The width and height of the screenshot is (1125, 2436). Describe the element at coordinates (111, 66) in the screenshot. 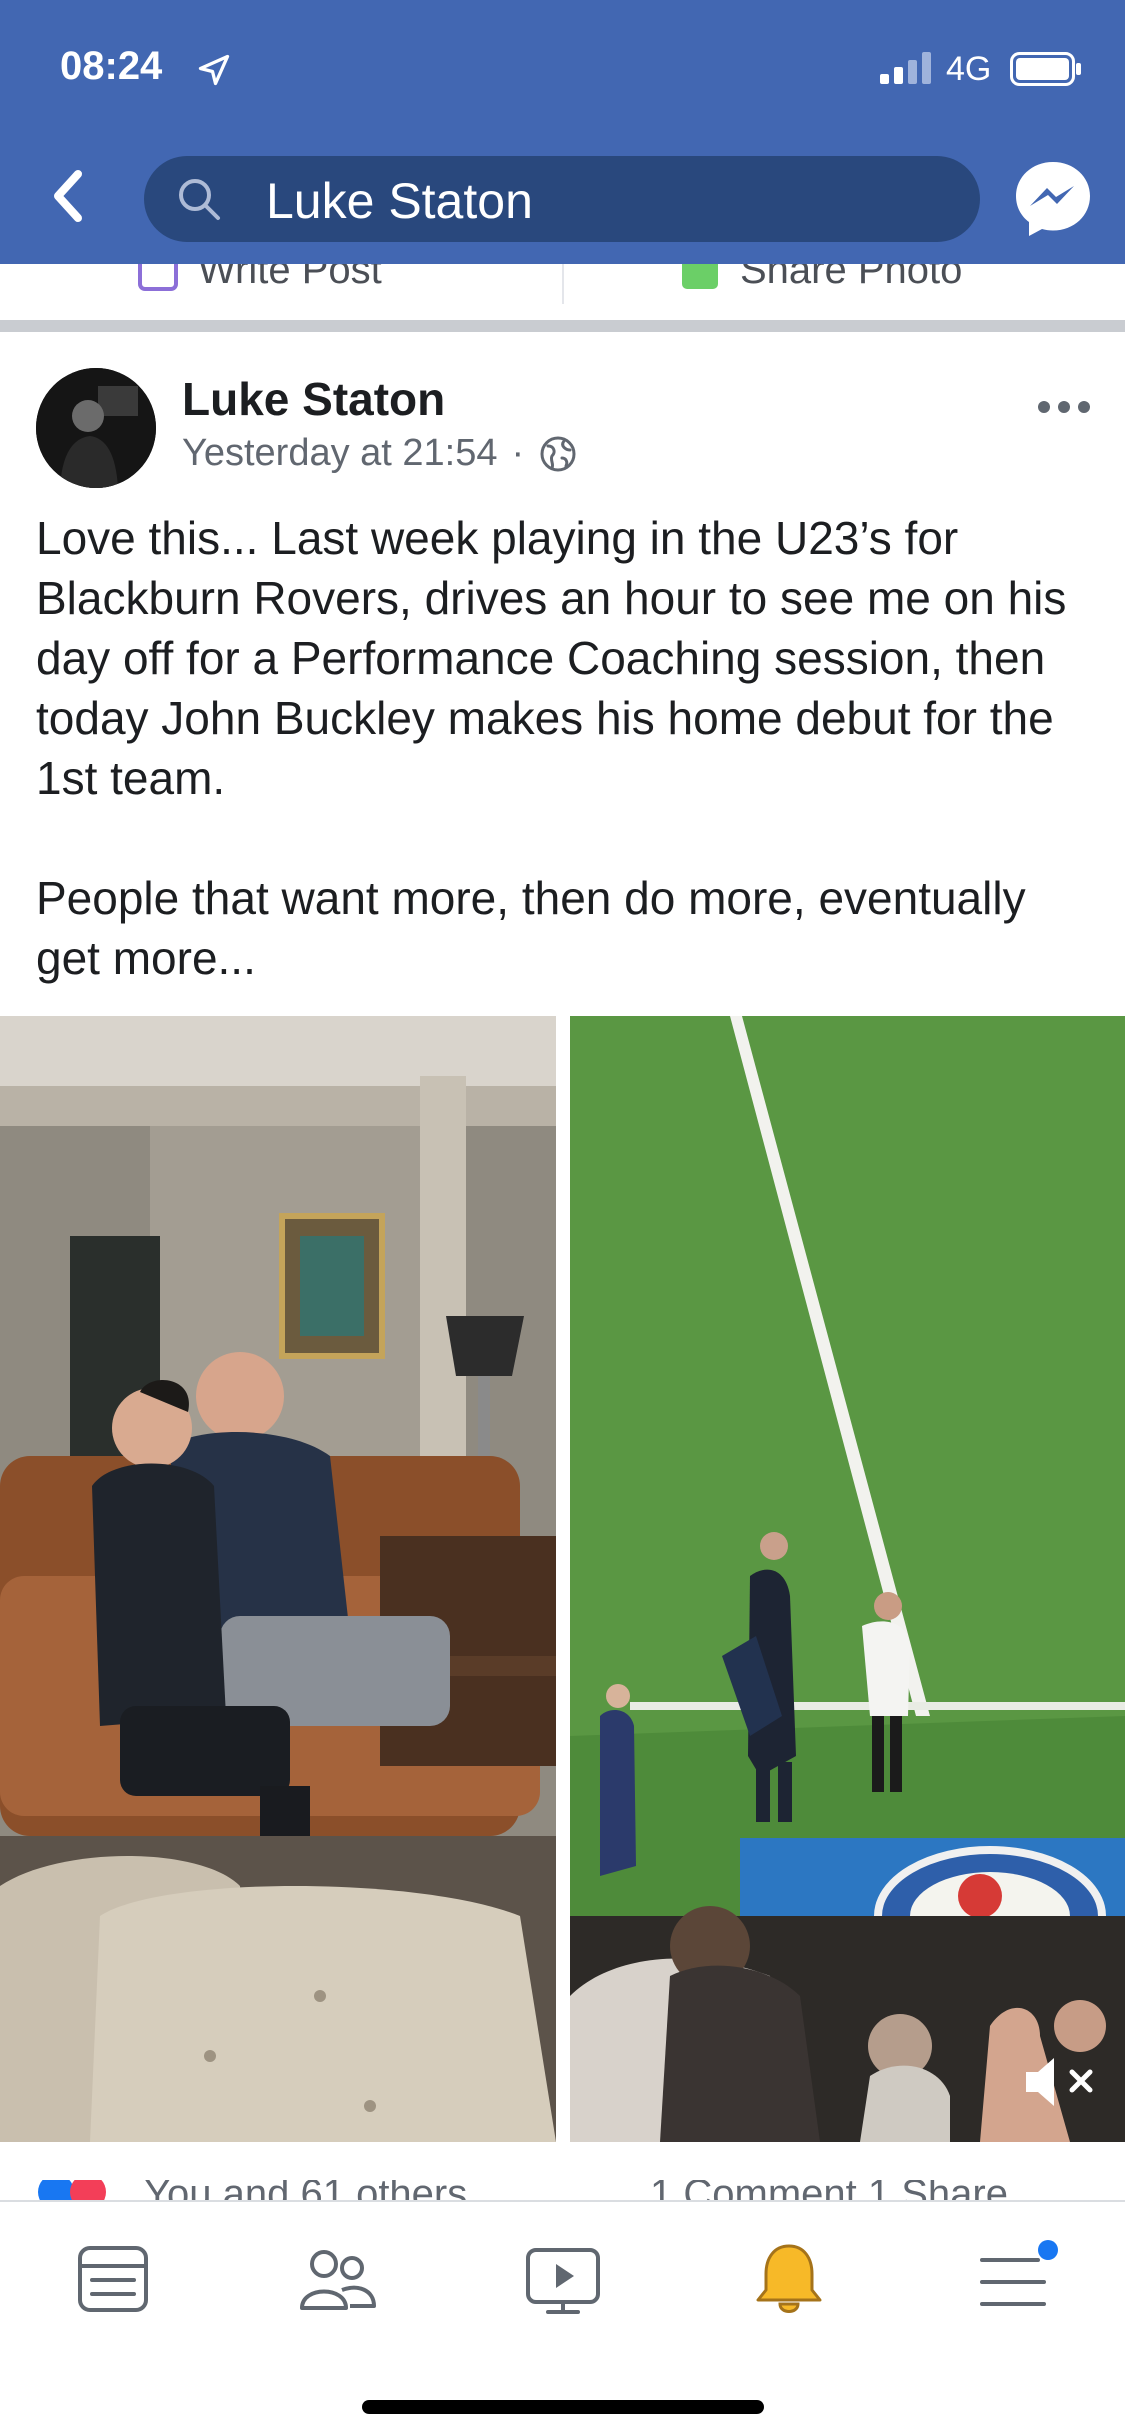

I see `status-time: 08:24` at that location.